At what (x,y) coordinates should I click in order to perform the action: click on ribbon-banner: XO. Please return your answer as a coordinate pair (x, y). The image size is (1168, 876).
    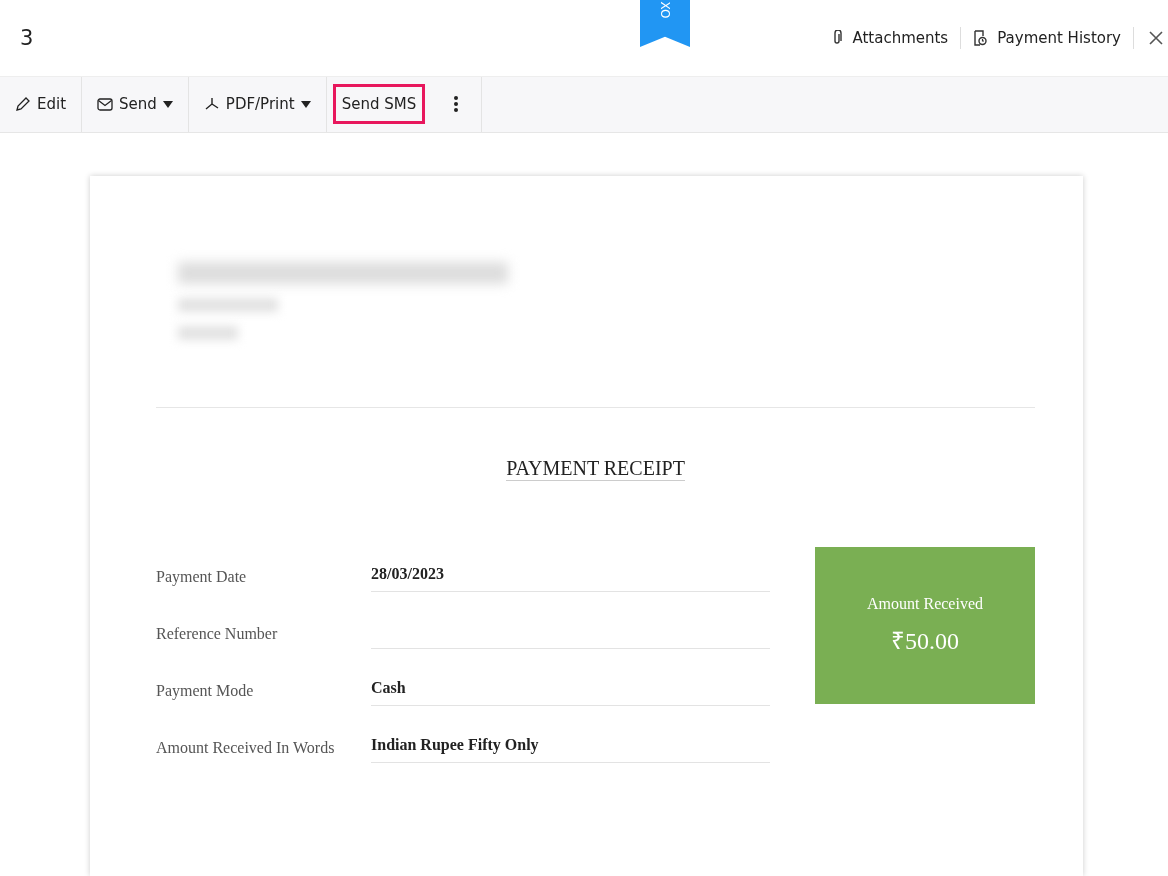
    Looking at the image, I should click on (665, 23).